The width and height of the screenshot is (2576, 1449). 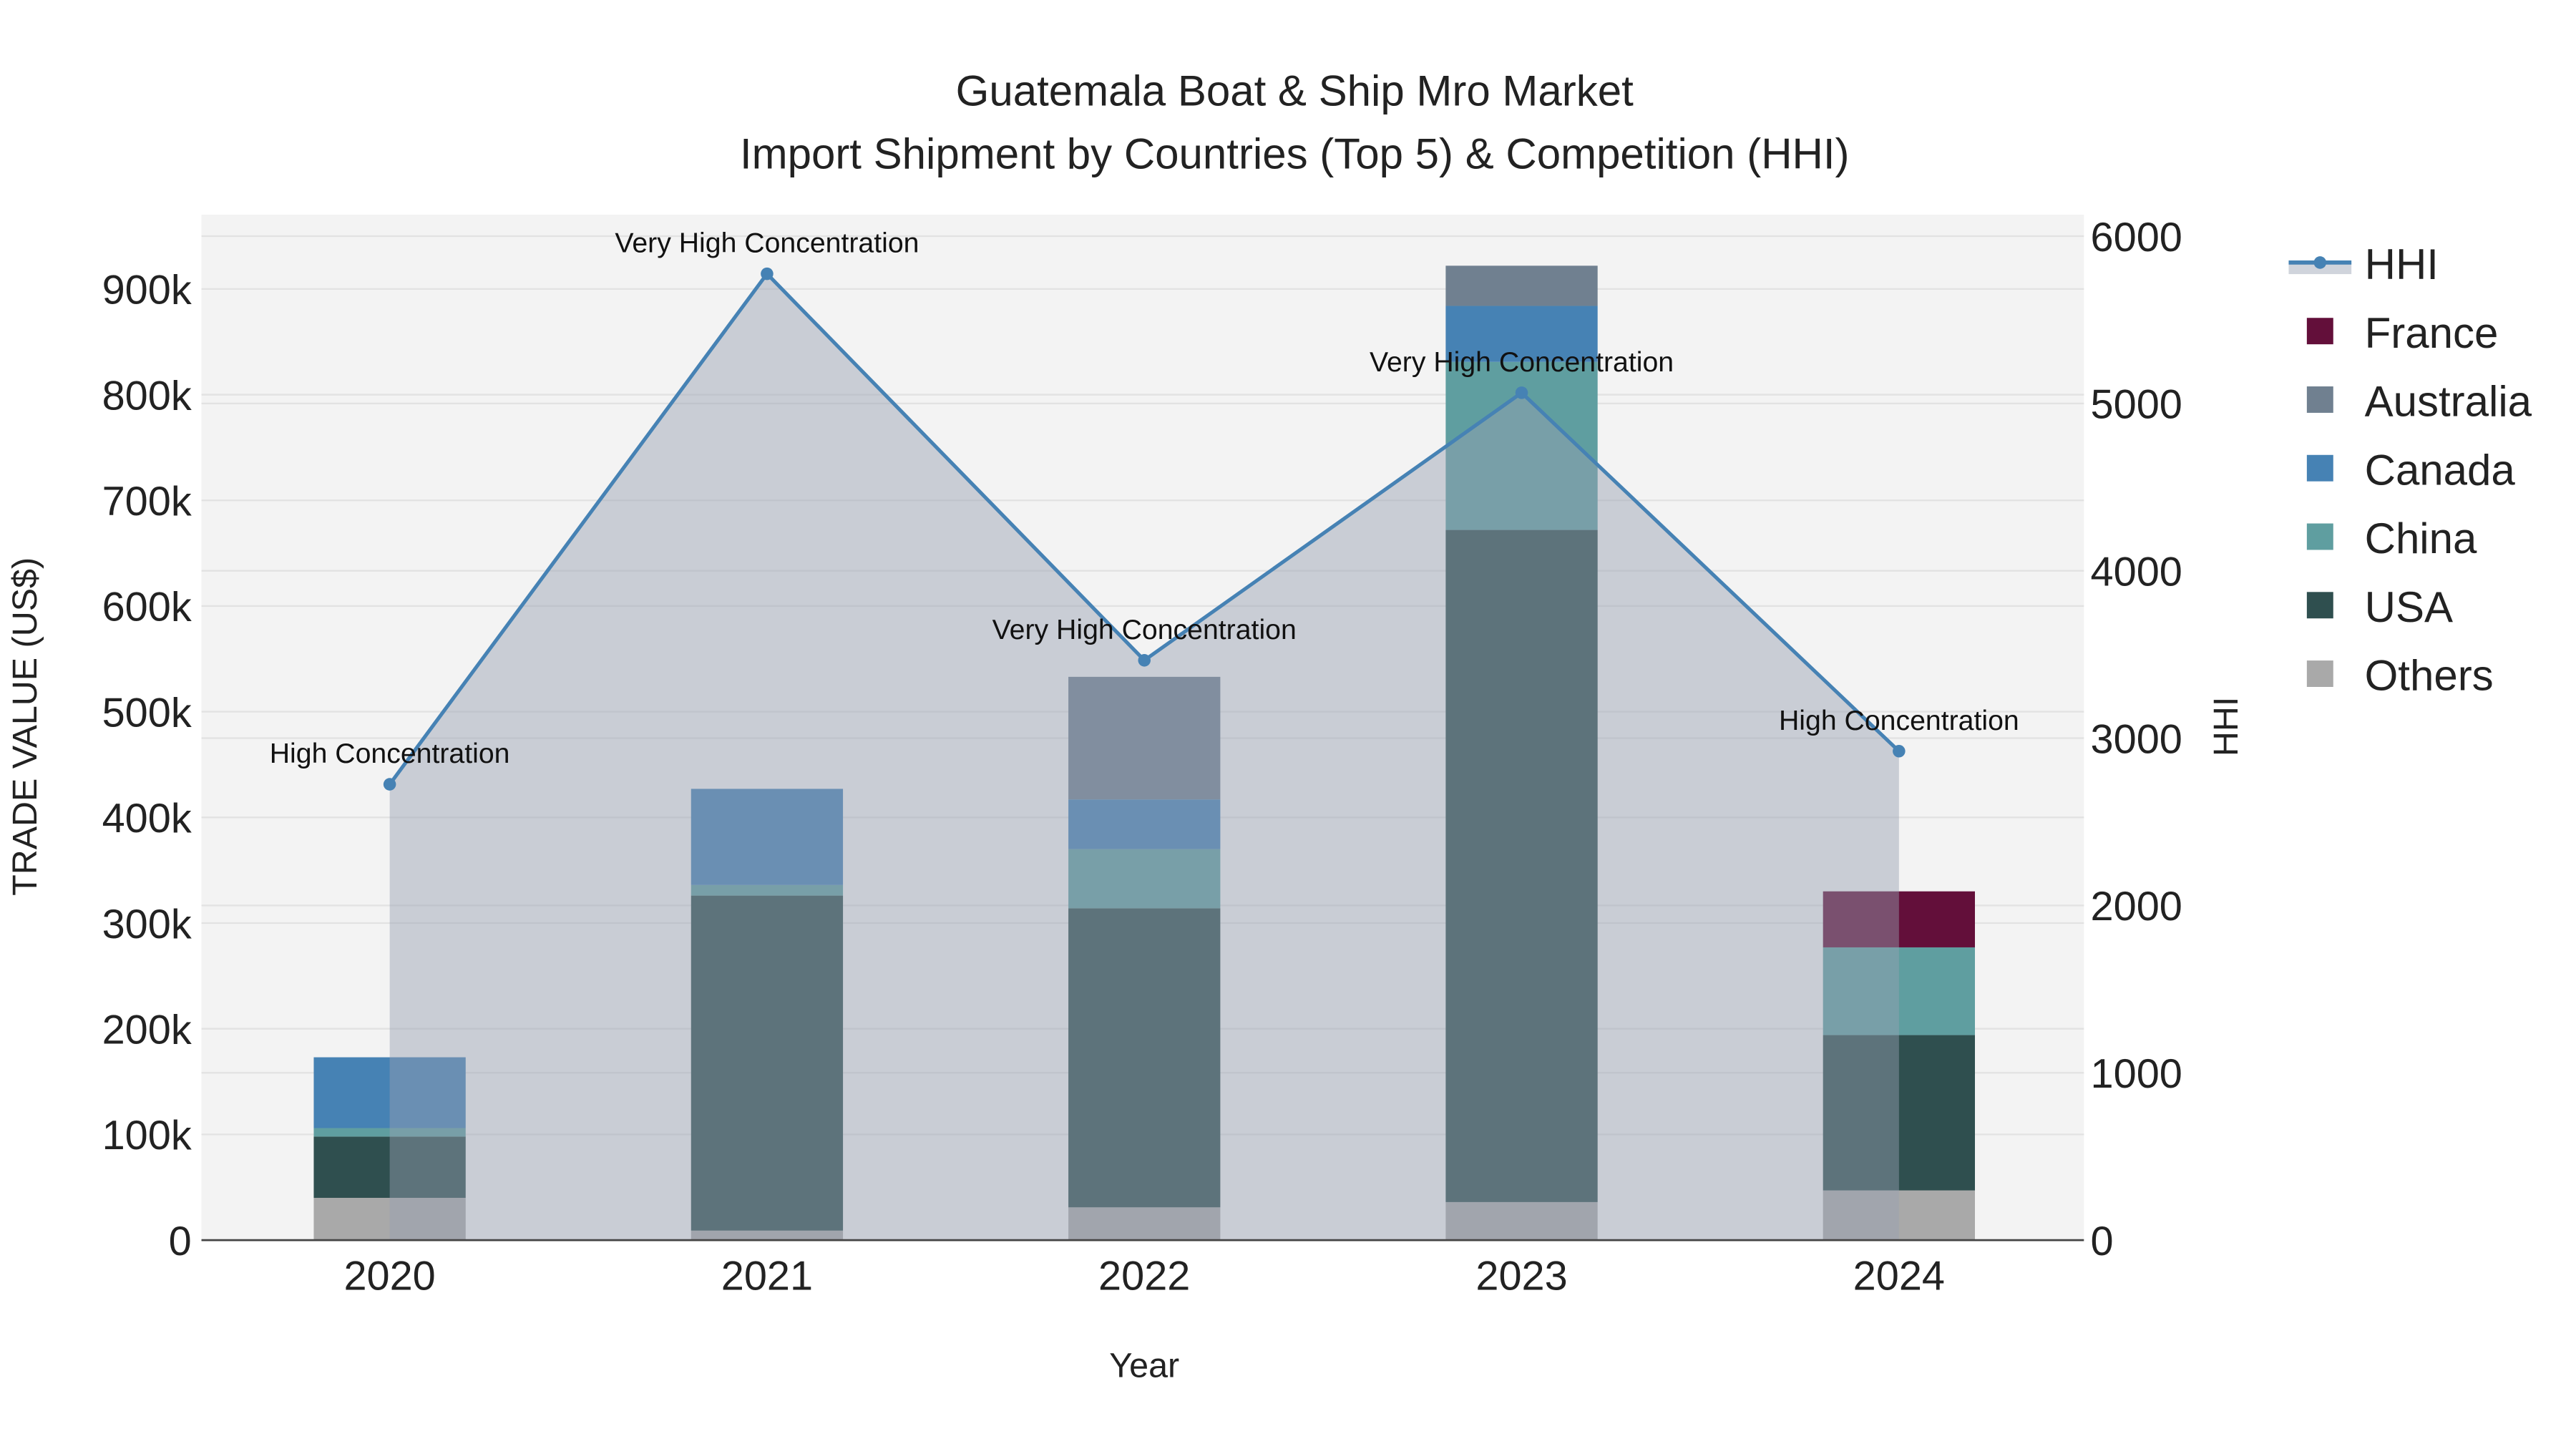 What do you see at coordinates (180, 1241) in the screenshot?
I see `y-tick-label: 0` at bounding box center [180, 1241].